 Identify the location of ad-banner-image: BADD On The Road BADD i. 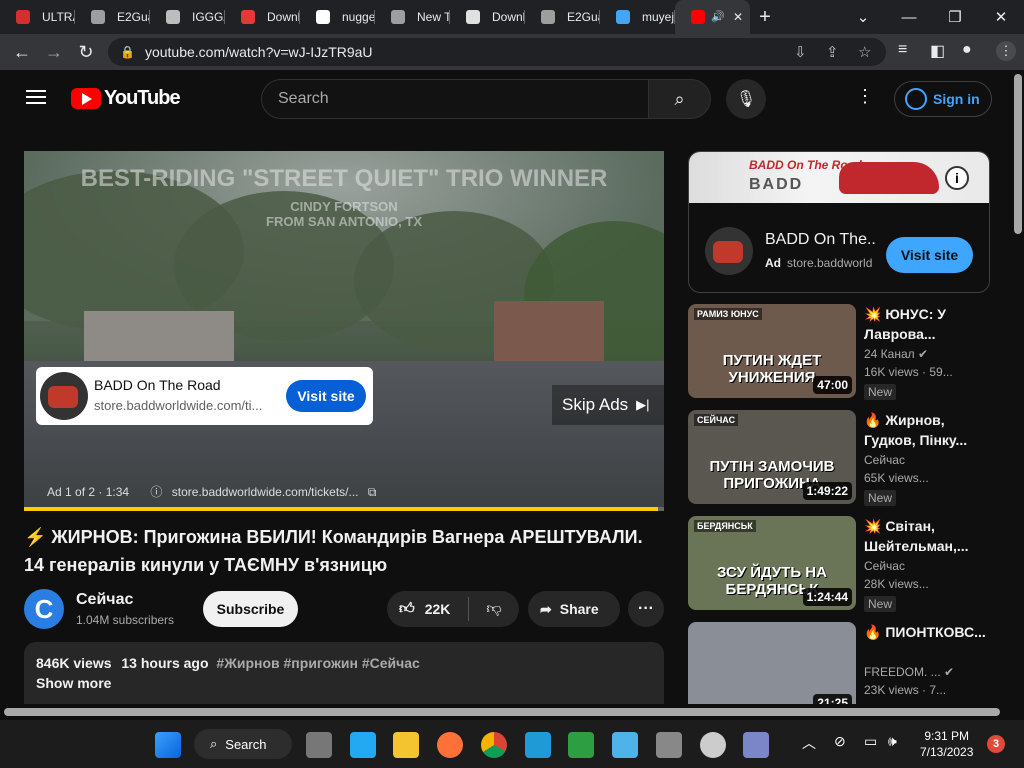
(839, 177).